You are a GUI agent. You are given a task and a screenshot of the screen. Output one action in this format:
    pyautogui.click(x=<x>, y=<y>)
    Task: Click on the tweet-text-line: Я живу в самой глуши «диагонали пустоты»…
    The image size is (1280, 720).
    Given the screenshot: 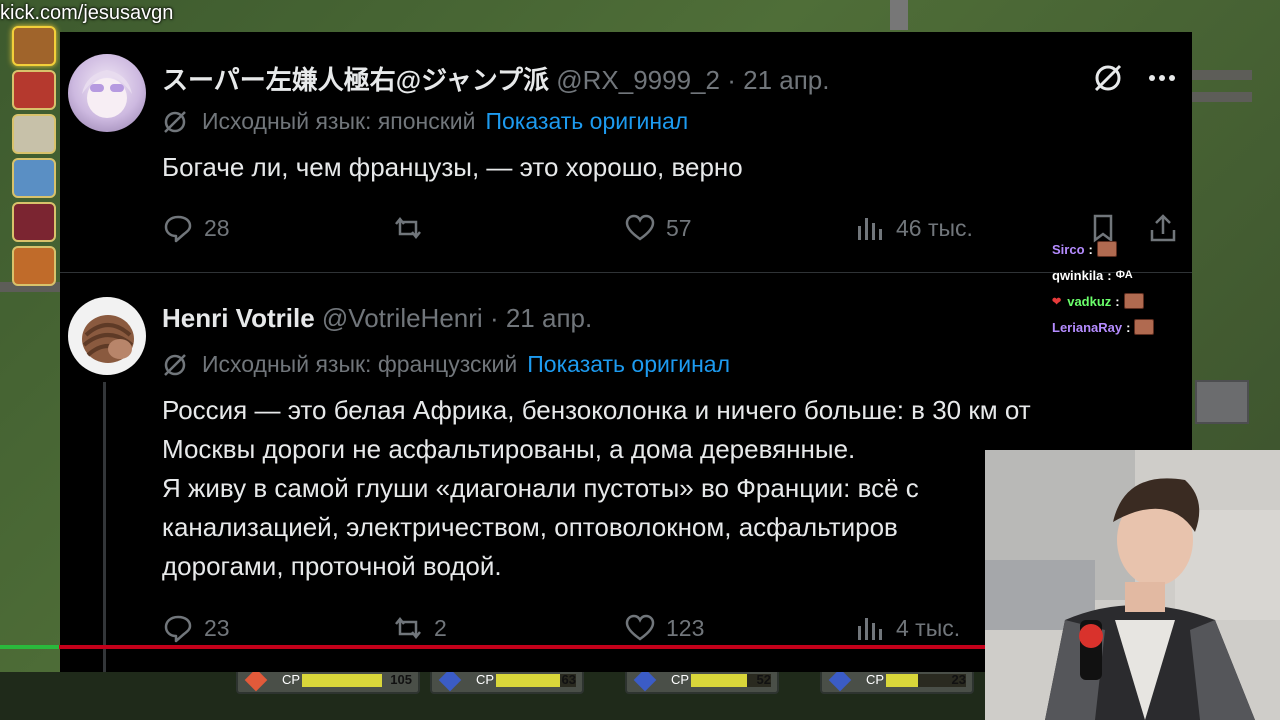 What is the action you would take?
    pyautogui.click(x=540, y=488)
    